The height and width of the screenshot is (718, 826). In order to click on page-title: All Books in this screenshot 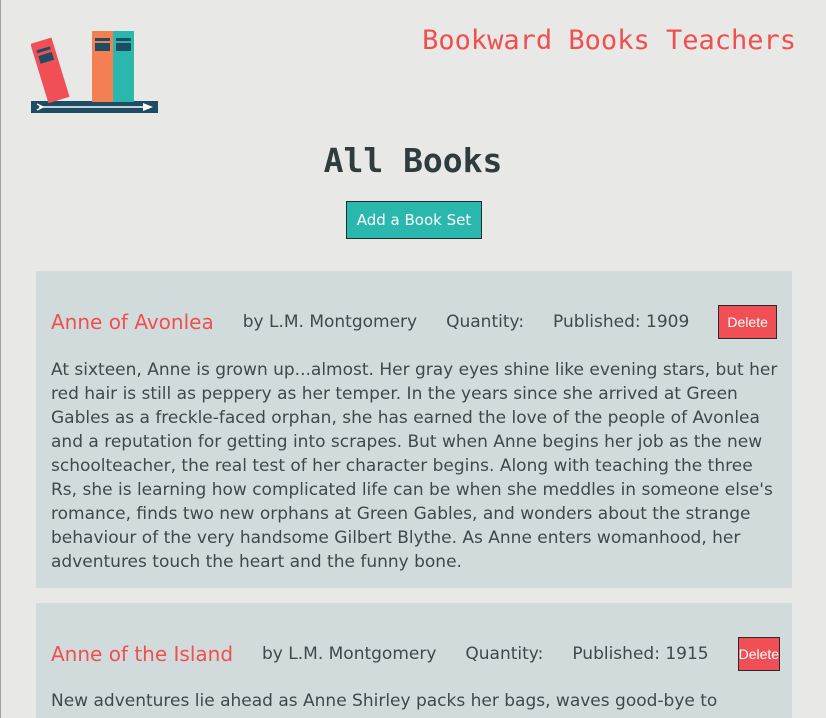, I will do `click(413, 160)`.